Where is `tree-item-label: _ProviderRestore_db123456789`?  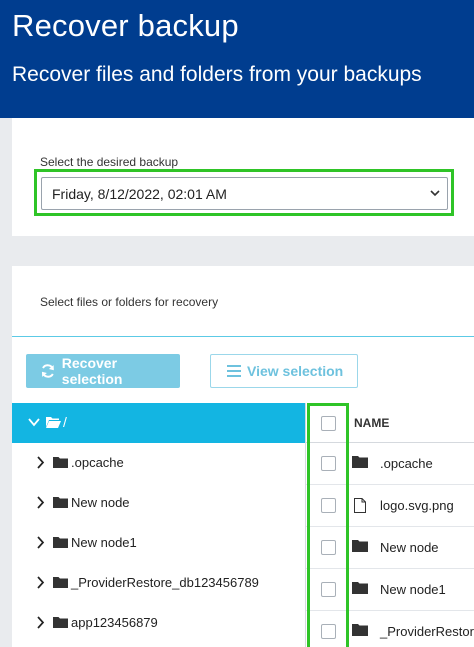 tree-item-label: _ProviderRestore_db123456789 is located at coordinates (165, 582).